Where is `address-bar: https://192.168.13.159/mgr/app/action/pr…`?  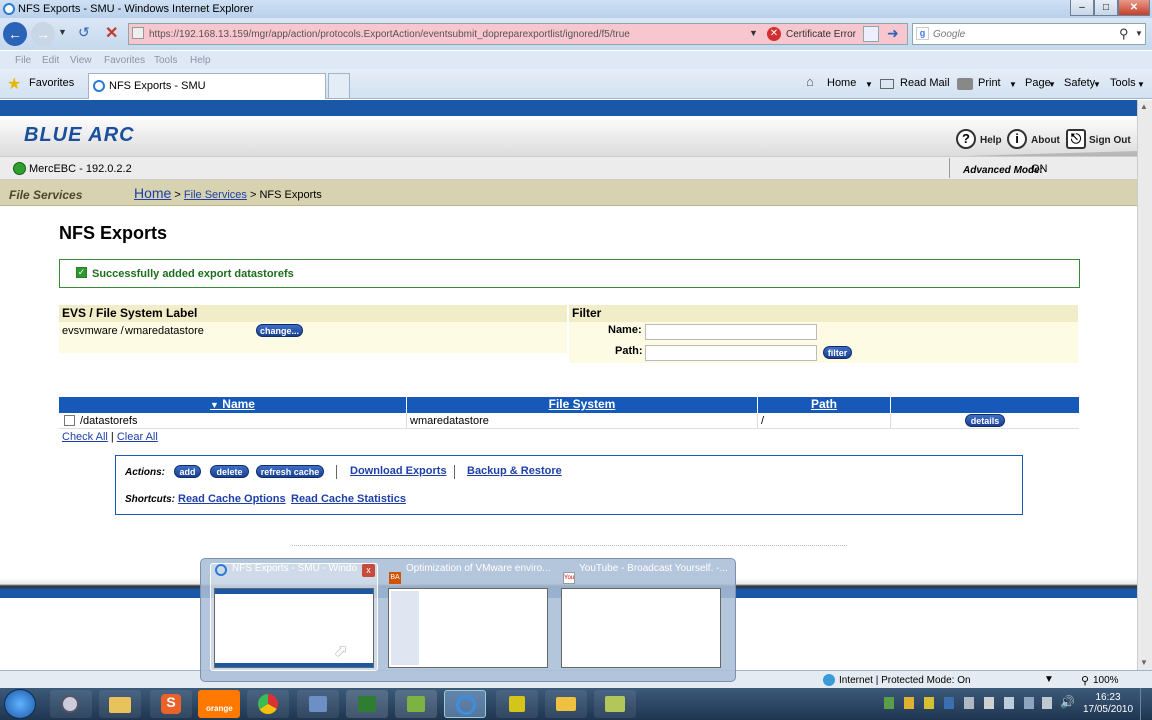
address-bar: https://192.168.13.159/mgr/app/action/pr… is located at coordinates (518, 34).